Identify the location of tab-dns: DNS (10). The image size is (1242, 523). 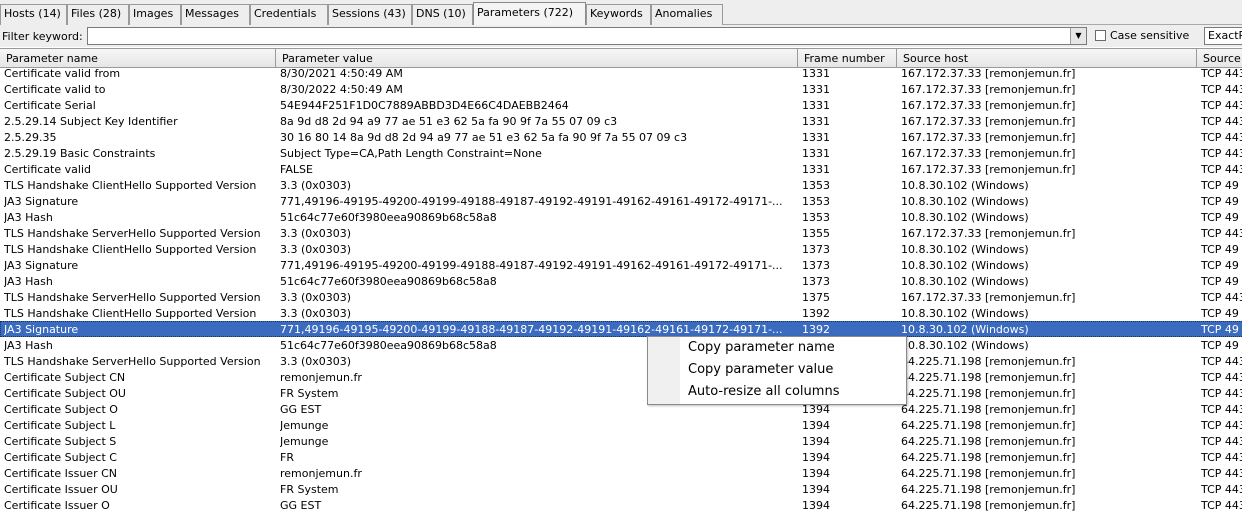
(442, 14).